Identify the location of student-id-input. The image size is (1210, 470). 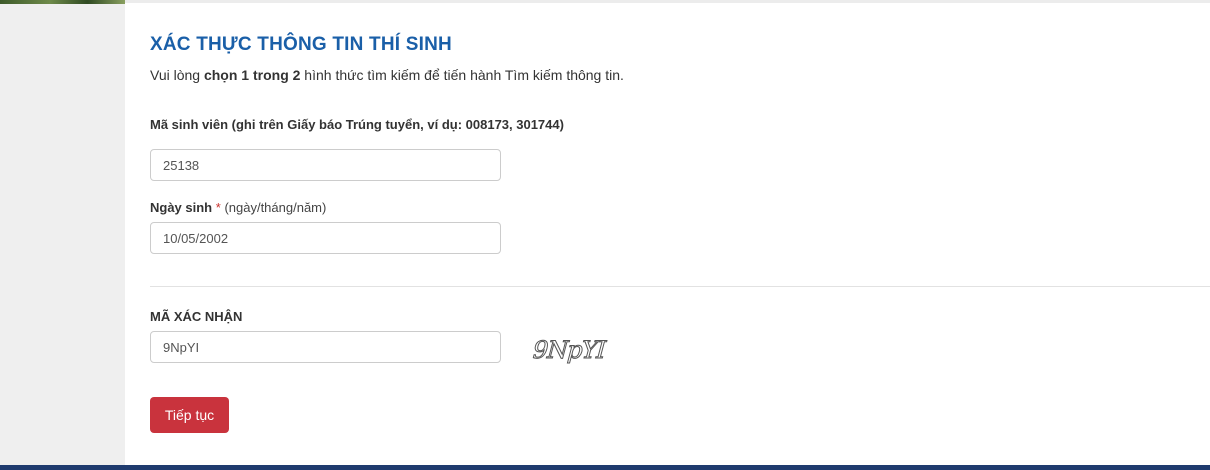
(325, 165).